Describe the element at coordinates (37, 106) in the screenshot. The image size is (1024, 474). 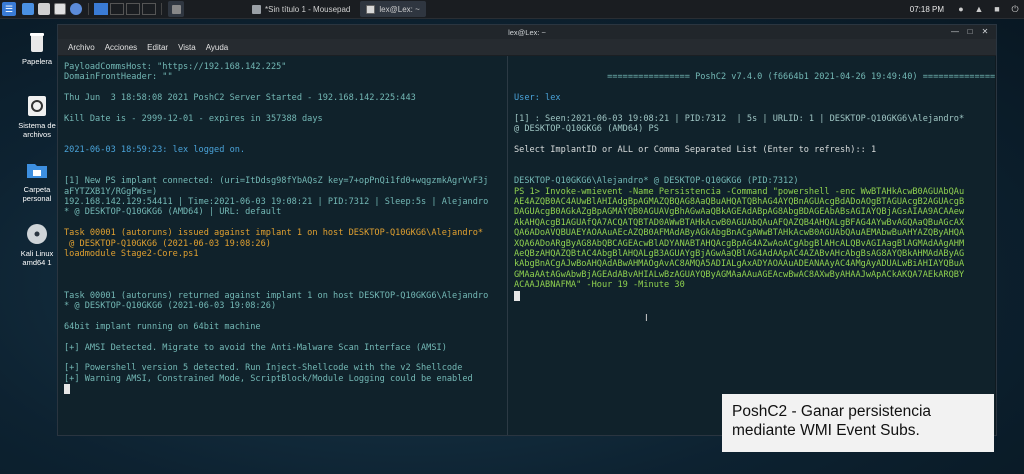
I see `drive-icon` at that location.